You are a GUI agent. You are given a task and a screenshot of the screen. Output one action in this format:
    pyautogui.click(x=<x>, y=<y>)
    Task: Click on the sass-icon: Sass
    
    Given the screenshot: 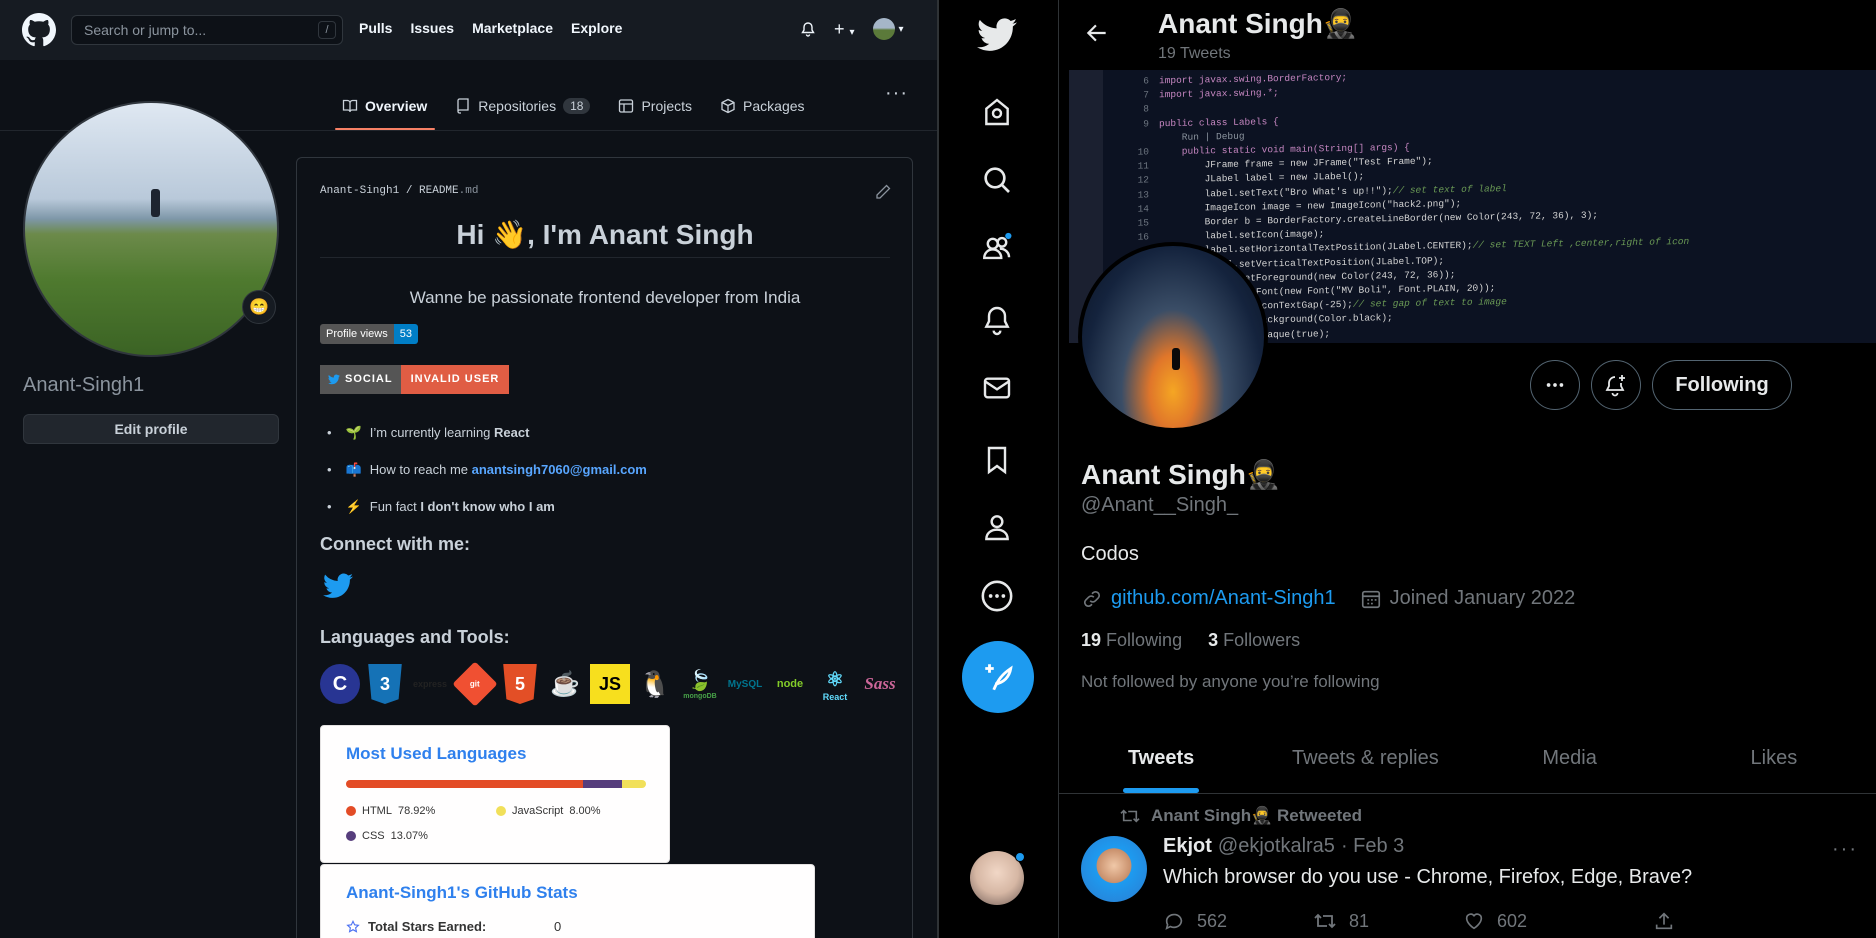 What is the action you would take?
    pyautogui.click(x=880, y=684)
    